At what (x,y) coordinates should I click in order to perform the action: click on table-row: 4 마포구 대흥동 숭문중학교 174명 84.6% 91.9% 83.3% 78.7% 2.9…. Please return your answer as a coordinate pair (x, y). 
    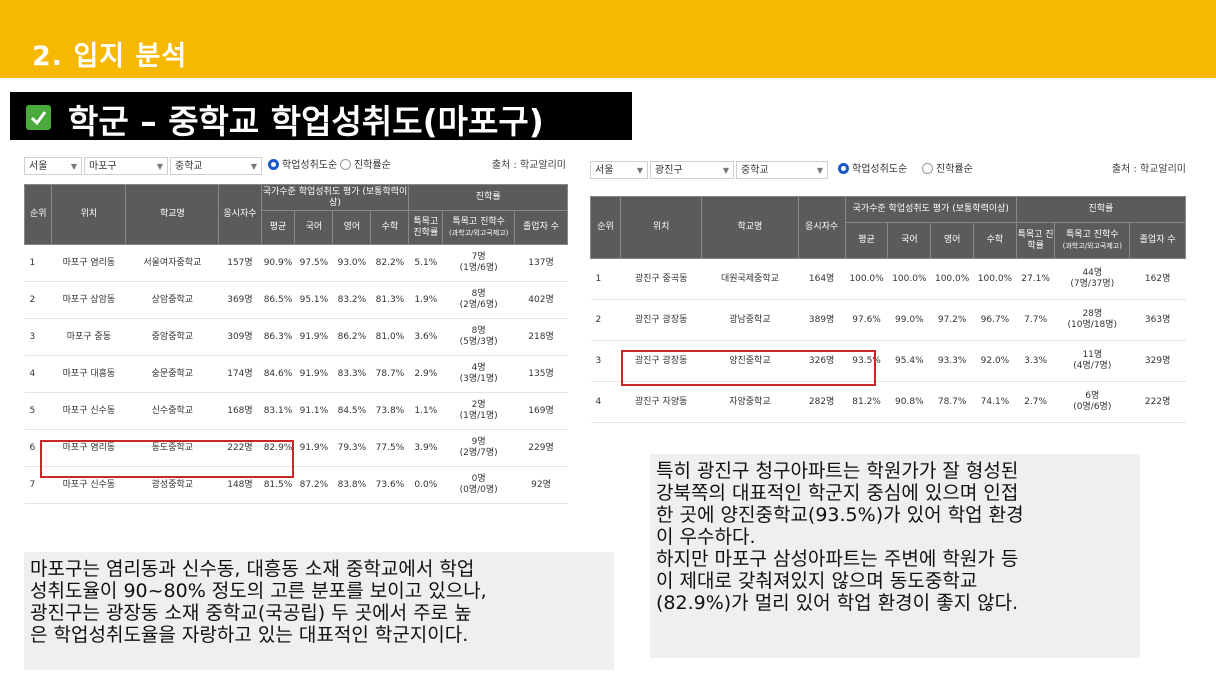
    Looking at the image, I should click on (296, 374).